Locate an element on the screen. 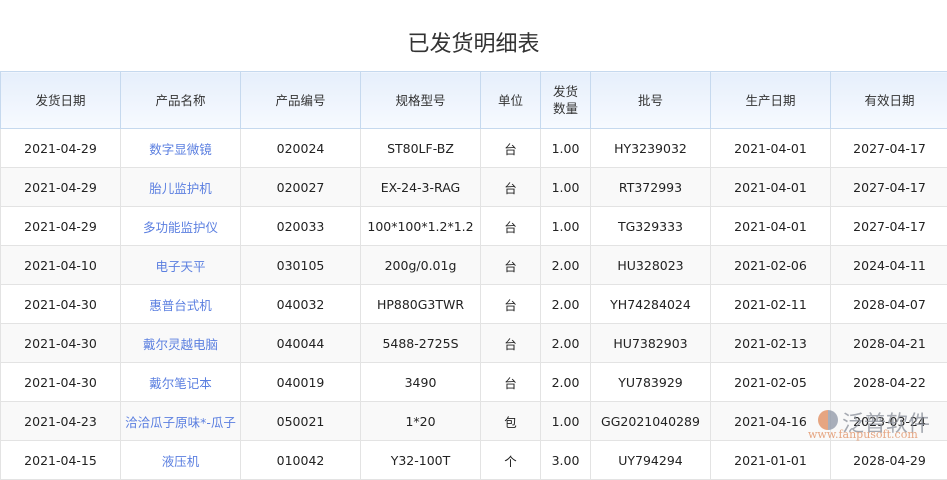  table-header: 发货日期产品名称产品编号规格型号单位发货 数量批号生产日期有效日期 is located at coordinates (474, 100).